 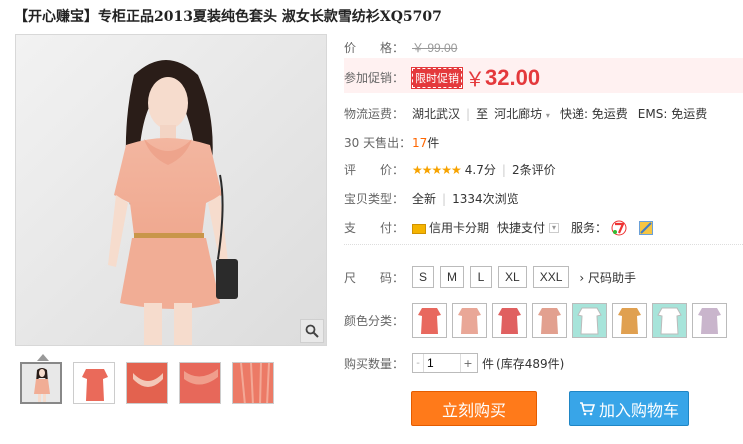 I want to click on price-label: 价 格：, so click(x=374, y=48).